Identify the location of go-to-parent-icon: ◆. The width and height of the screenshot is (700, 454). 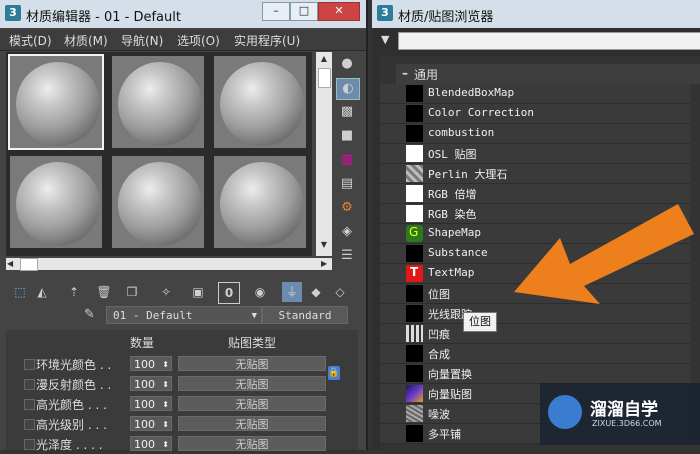
(316, 292).